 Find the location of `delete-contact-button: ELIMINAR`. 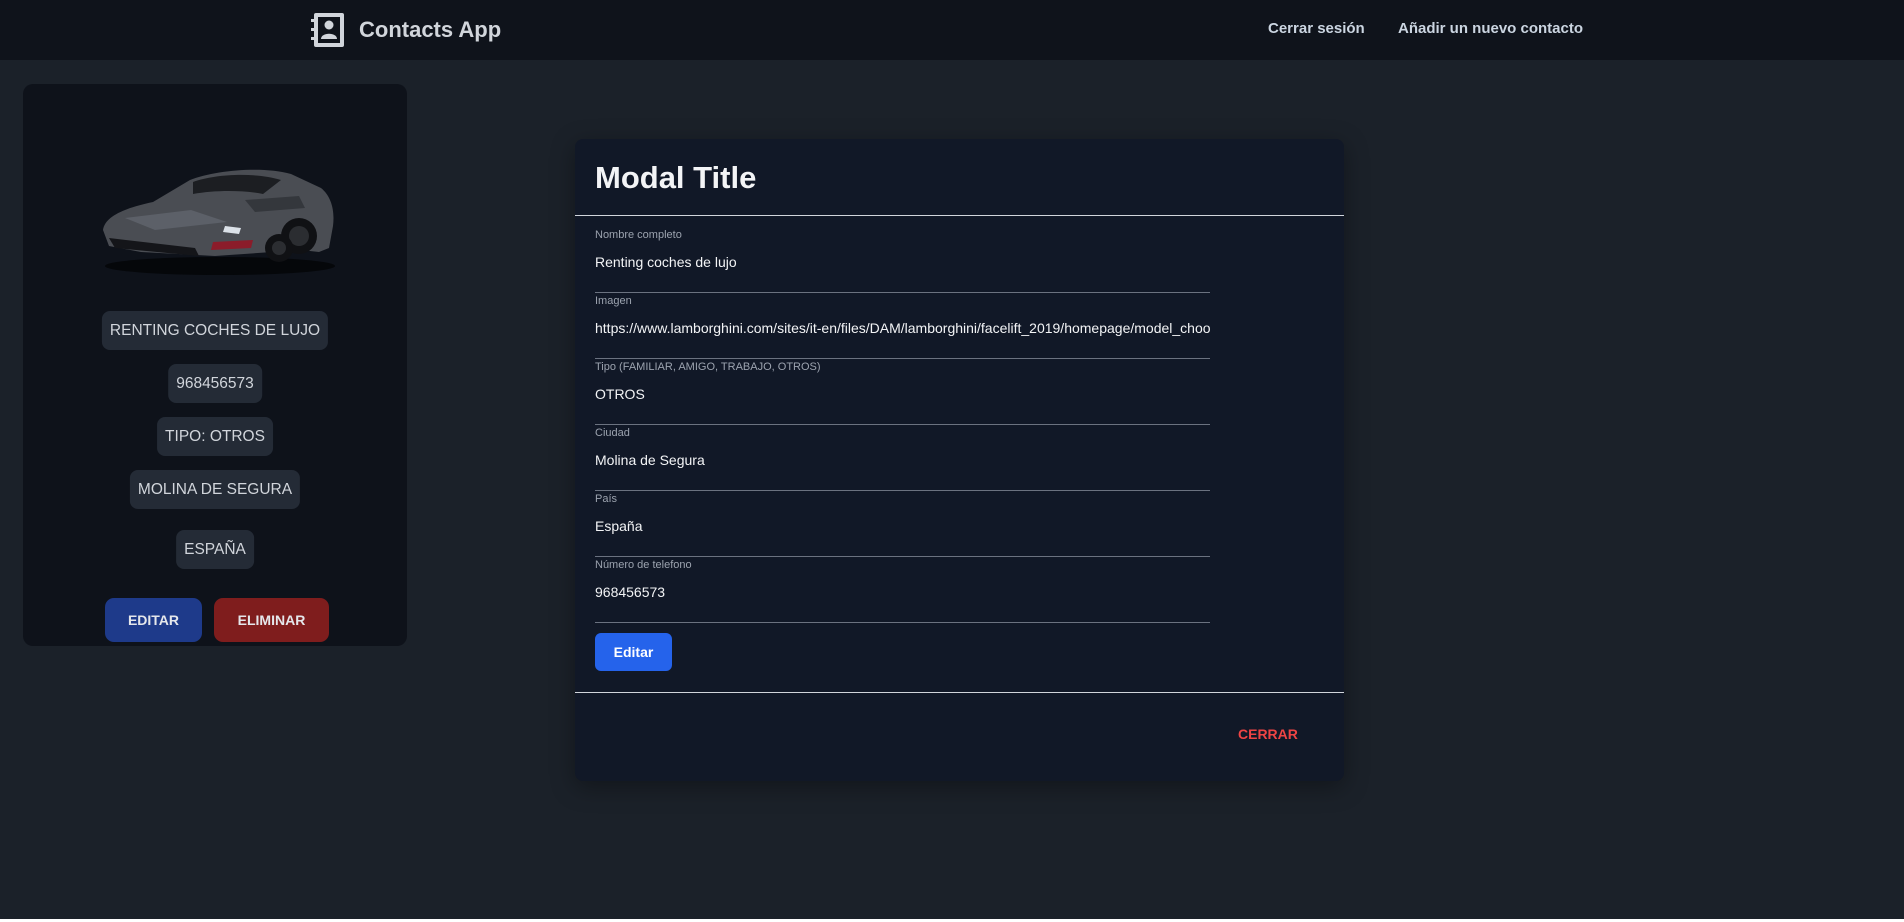

delete-contact-button: ELIMINAR is located at coordinates (271, 620).